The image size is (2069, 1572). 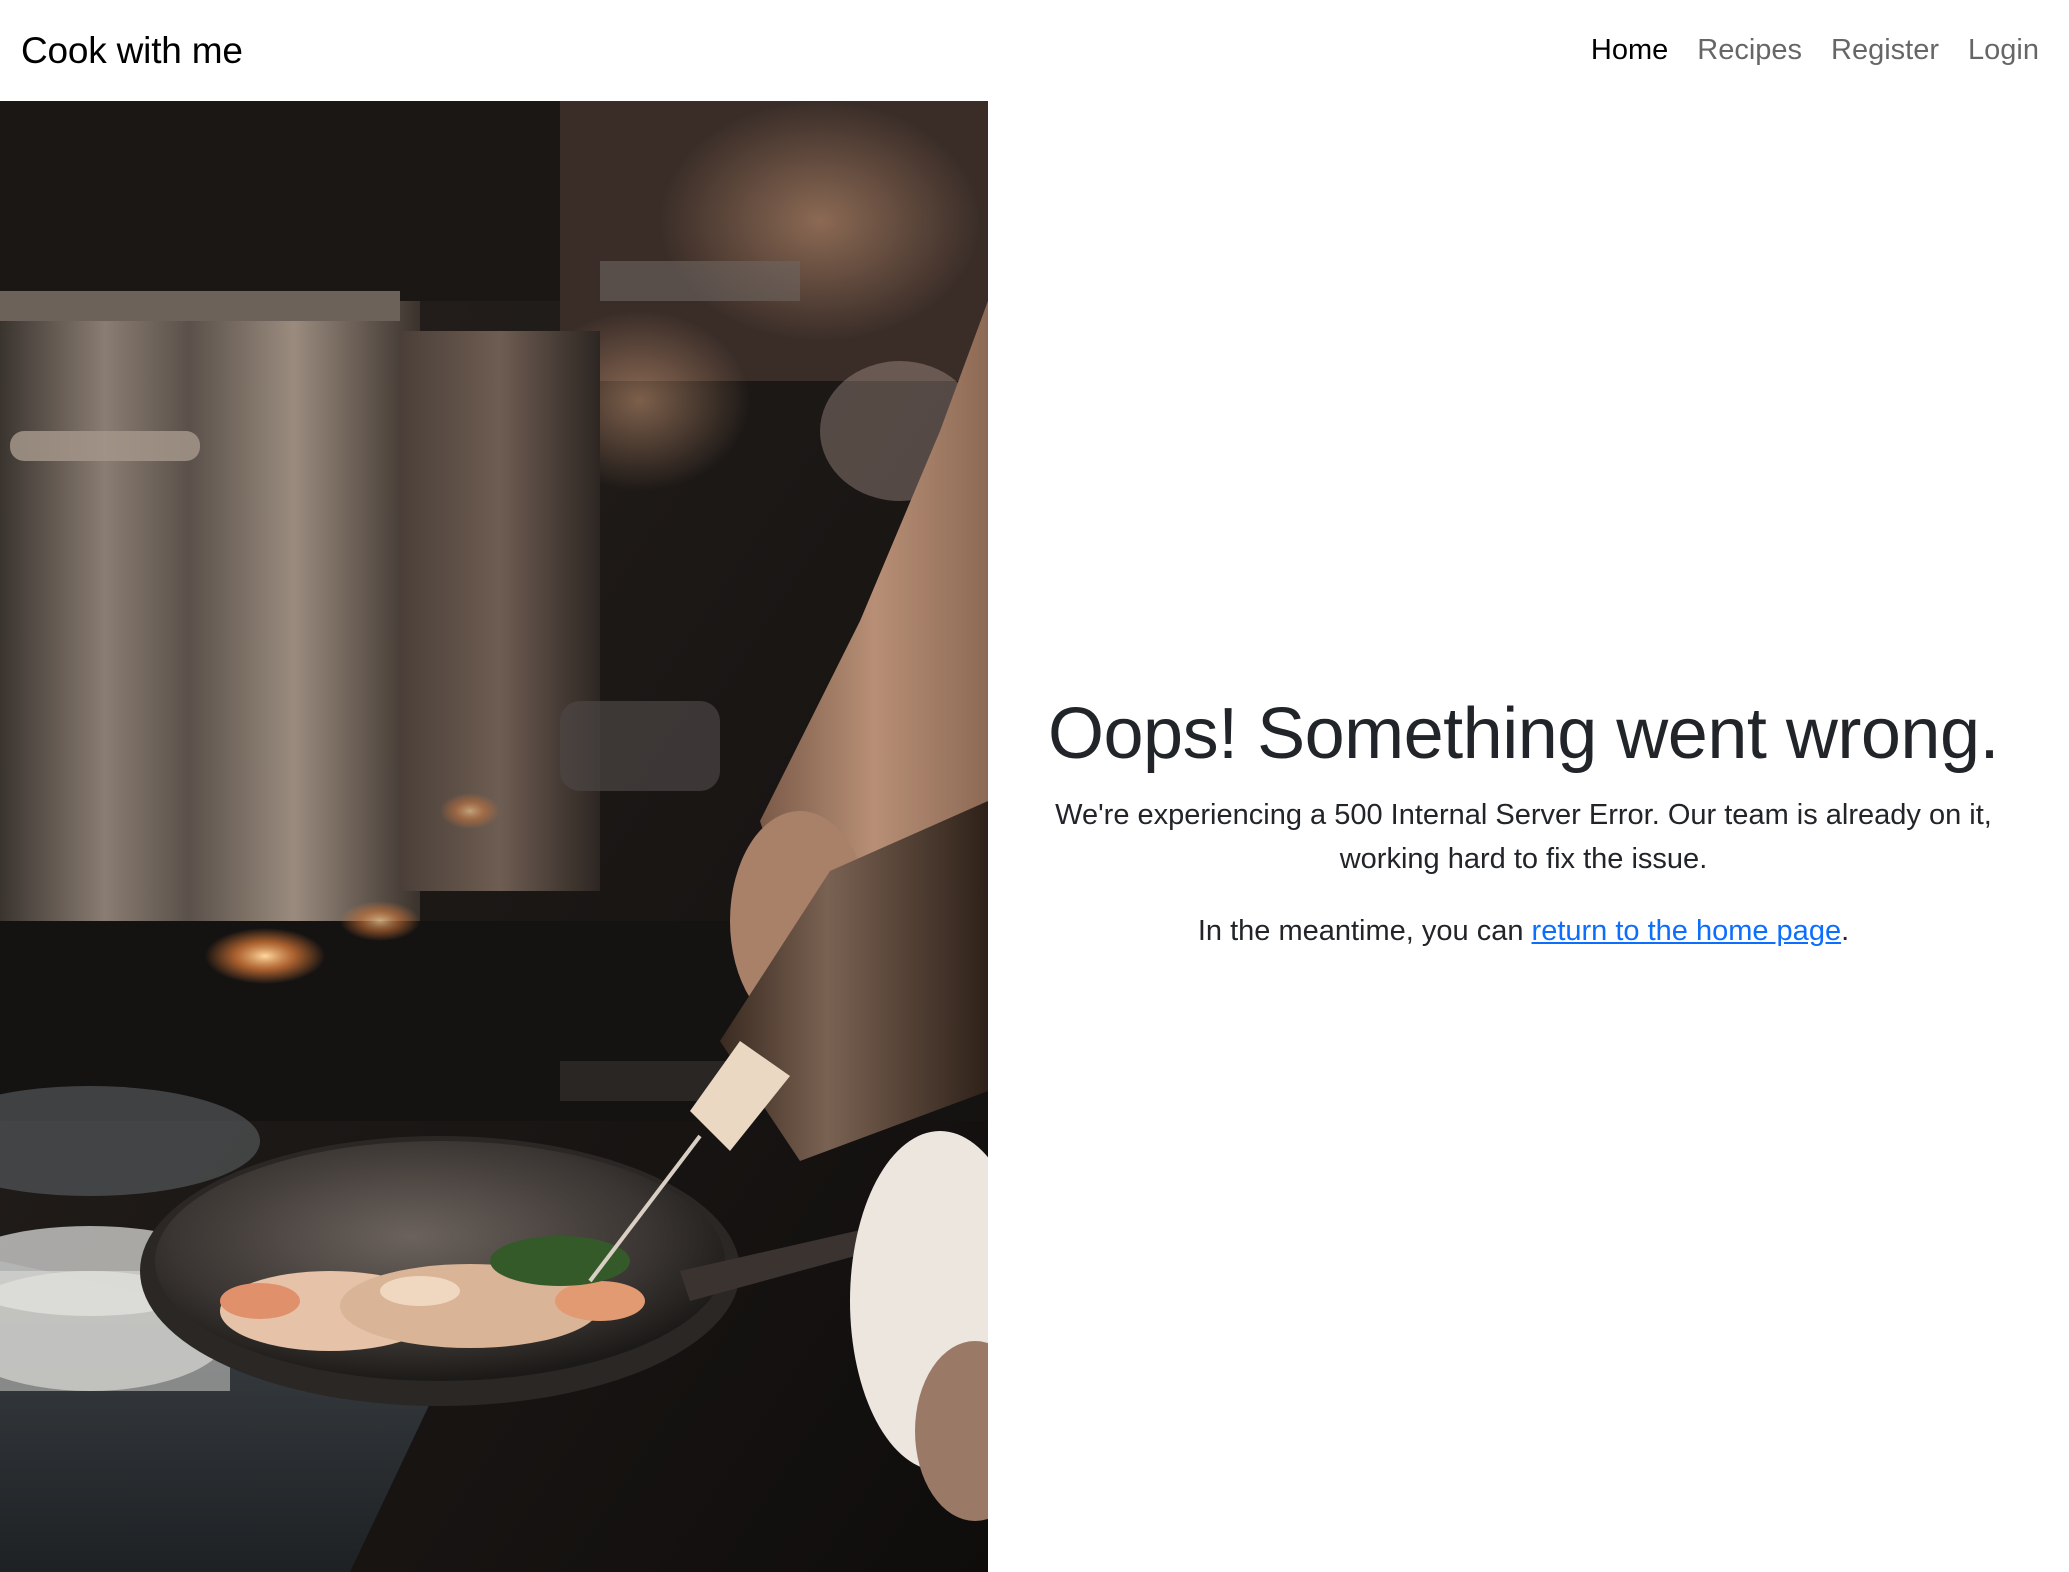 What do you see at coordinates (1364, 930) in the screenshot?
I see `meantime-prefix: In the meantime, you can` at bounding box center [1364, 930].